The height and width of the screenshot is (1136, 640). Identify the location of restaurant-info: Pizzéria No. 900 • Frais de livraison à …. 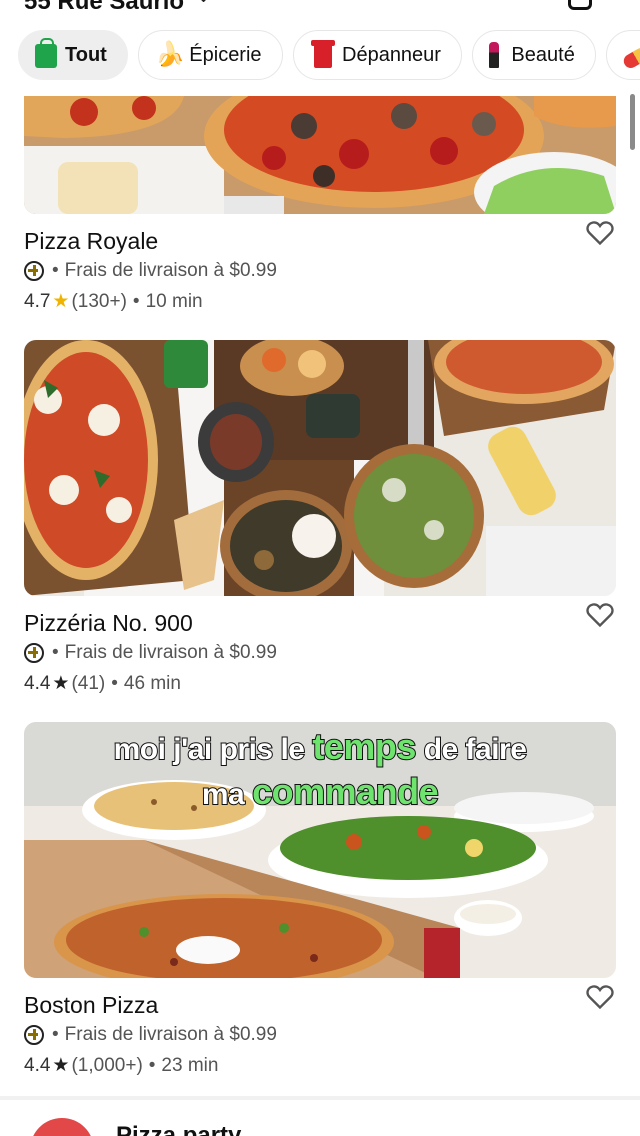
(320, 648).